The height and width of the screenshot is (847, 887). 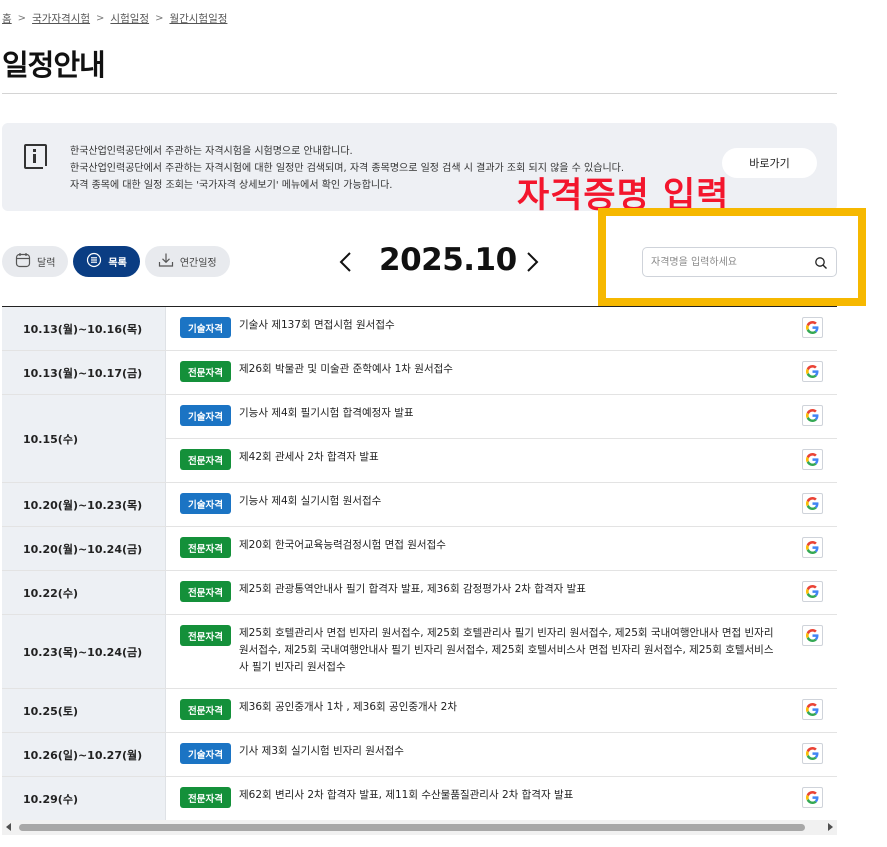 I want to click on view-tabs: 달력 목록 연간일정, so click(x=116, y=261).